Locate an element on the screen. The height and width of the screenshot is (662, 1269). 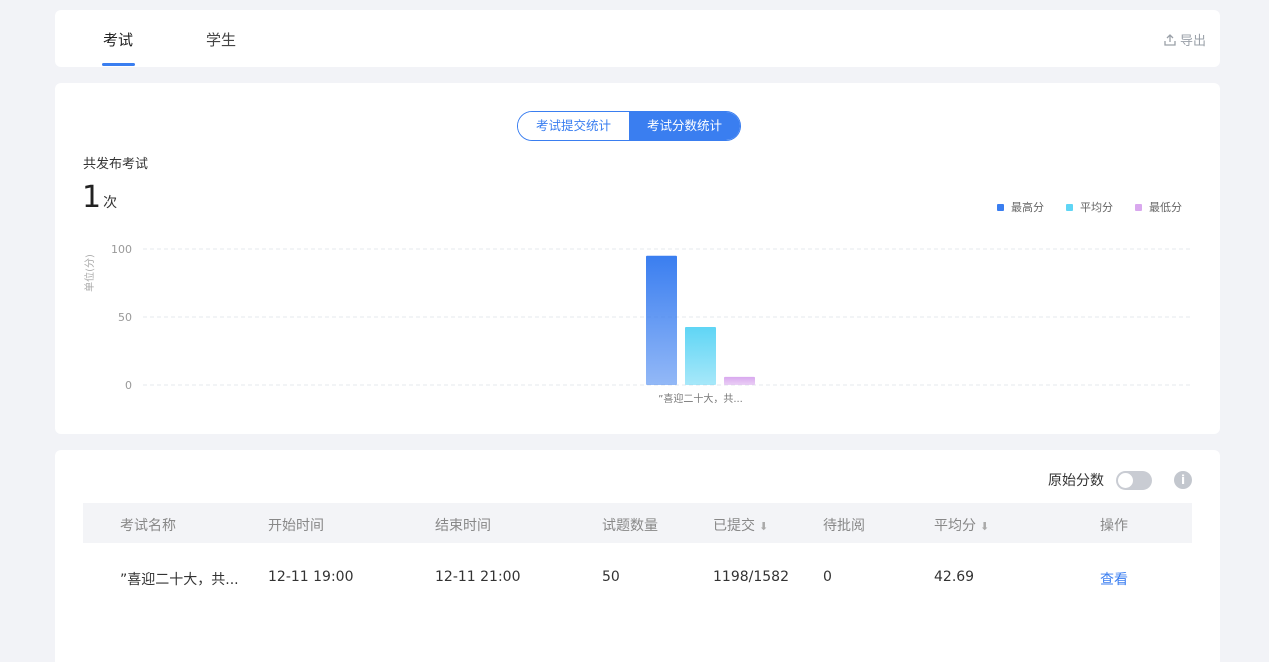
chart-legend: 最高分 平均分 最低分 is located at coordinates (1089, 207).